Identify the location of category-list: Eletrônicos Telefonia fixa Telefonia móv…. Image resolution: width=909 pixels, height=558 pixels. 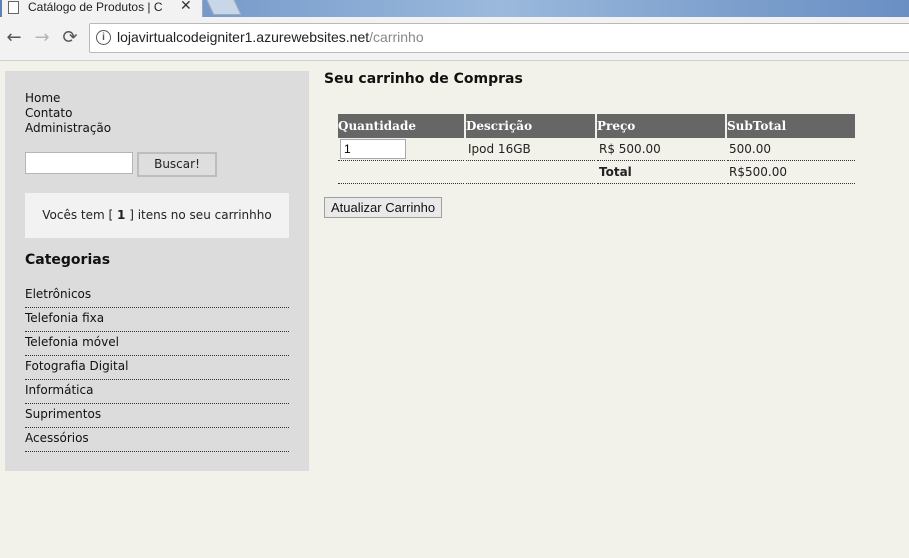
(157, 368).